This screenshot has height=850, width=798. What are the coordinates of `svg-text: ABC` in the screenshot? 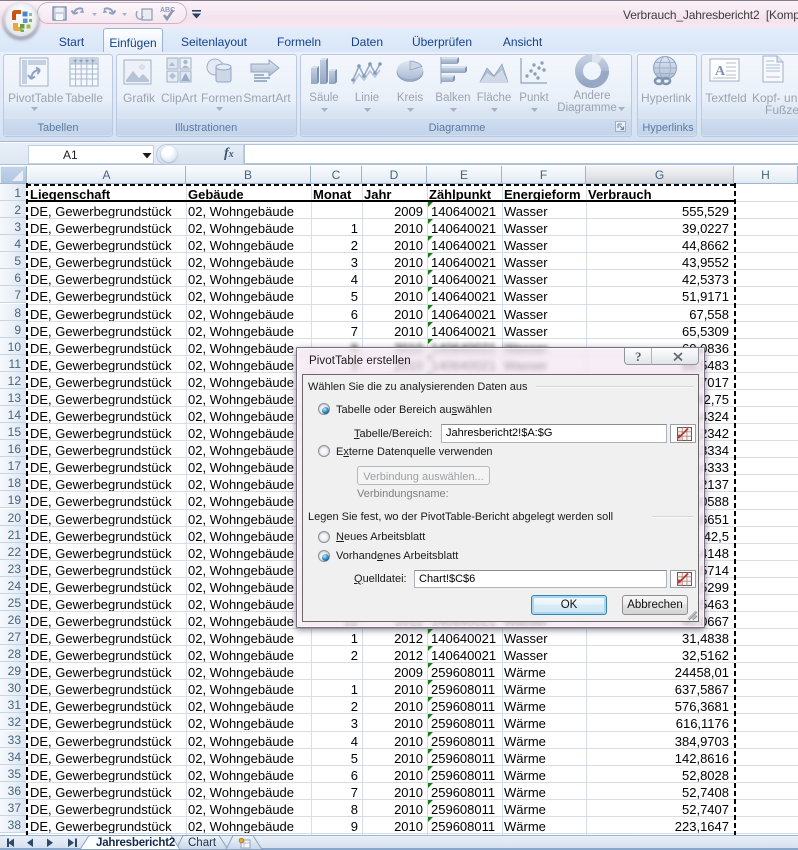 It's located at (167, 10).